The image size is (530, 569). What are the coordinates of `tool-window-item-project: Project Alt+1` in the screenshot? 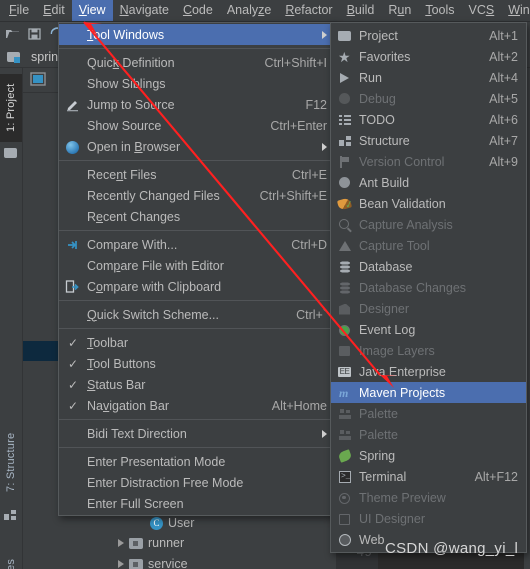 It's located at (428, 35).